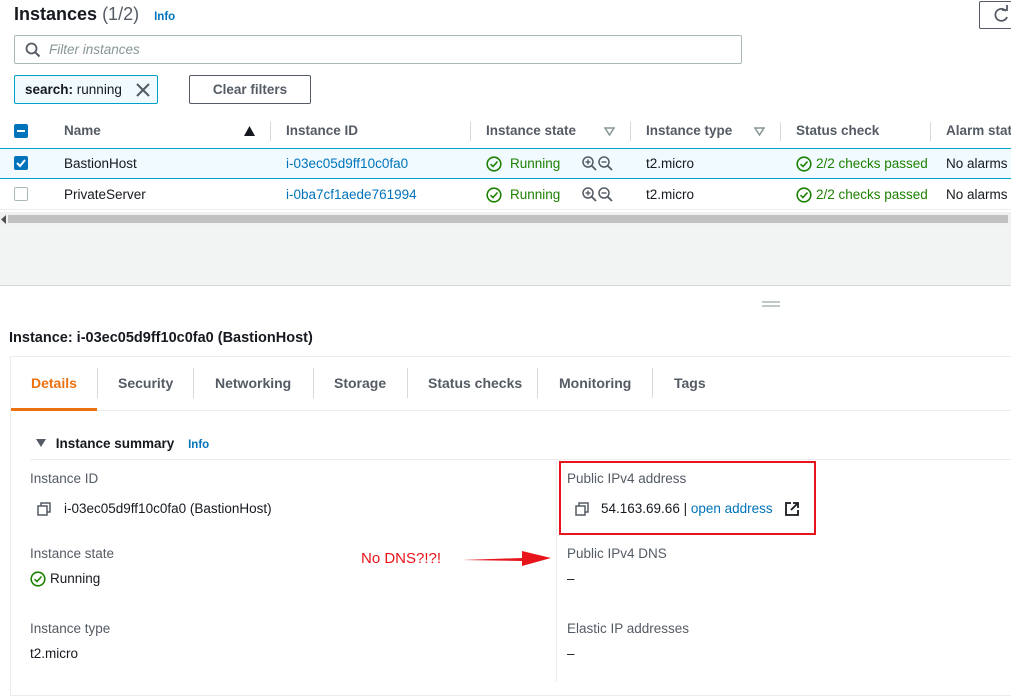 Image resolution: width=1011 pixels, height=696 pixels. Describe the element at coordinates (505, 285) in the screenshot. I see `split-divider` at that location.